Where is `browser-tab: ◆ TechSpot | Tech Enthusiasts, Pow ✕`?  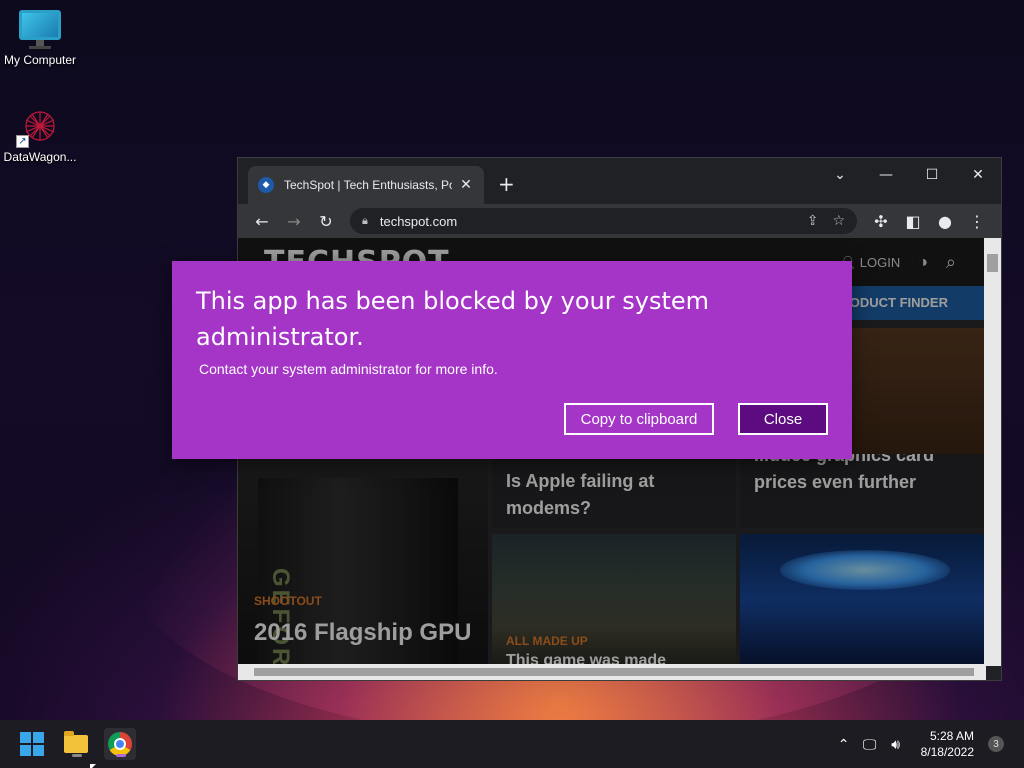
browser-tab: ◆ TechSpot | Tech Enthusiasts, Pow ✕ is located at coordinates (366, 185).